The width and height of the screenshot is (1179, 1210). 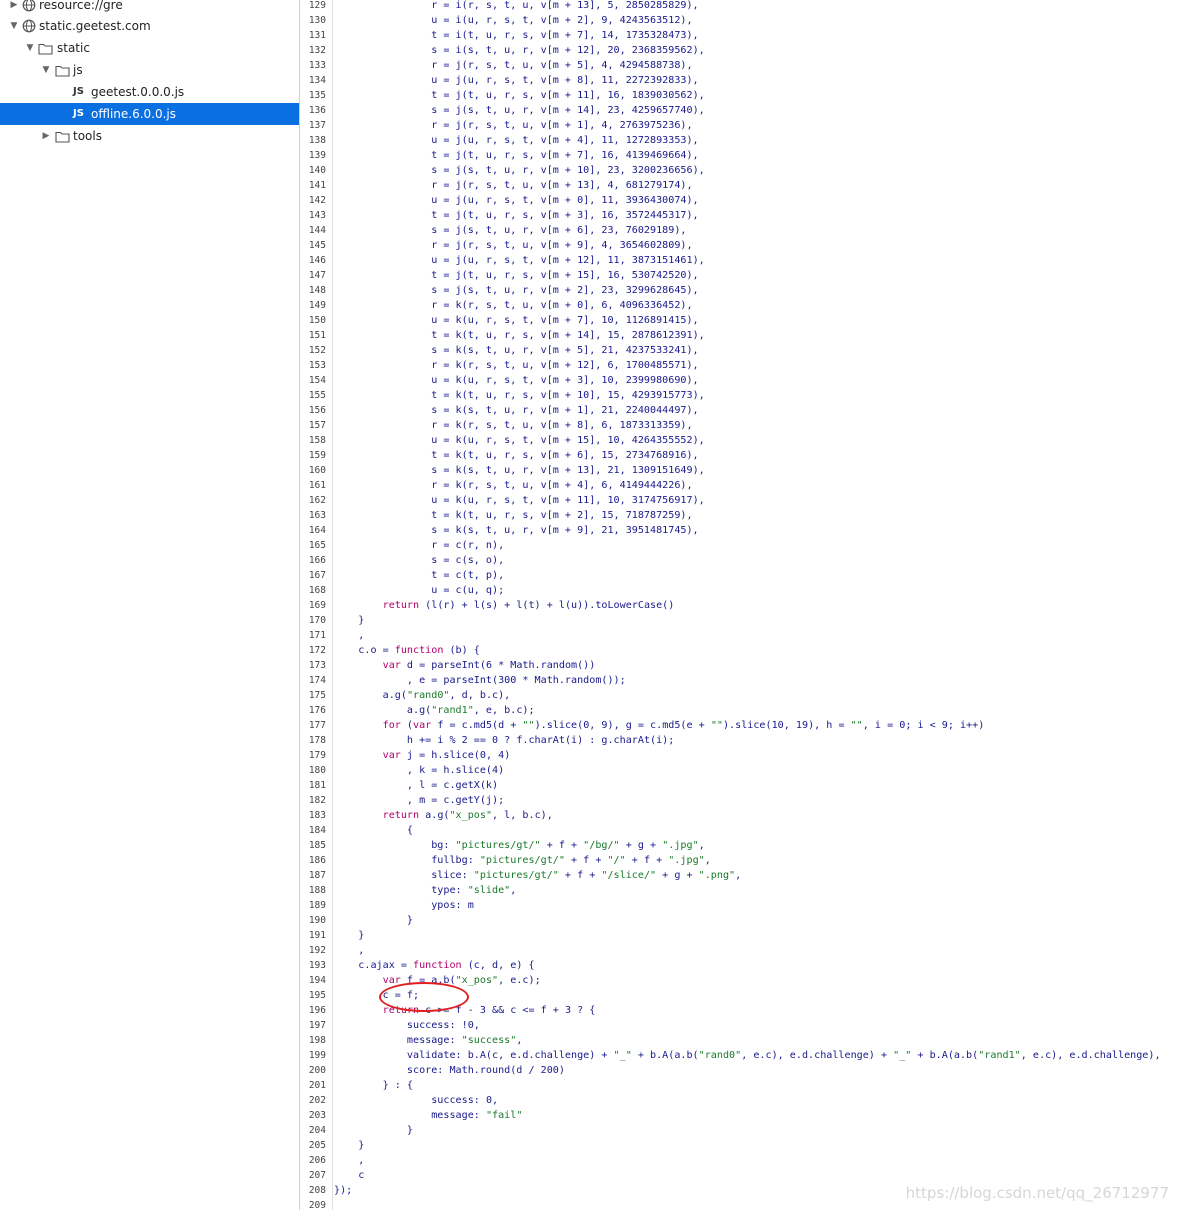 I want to click on line-number: 142, so click(x=317, y=200).